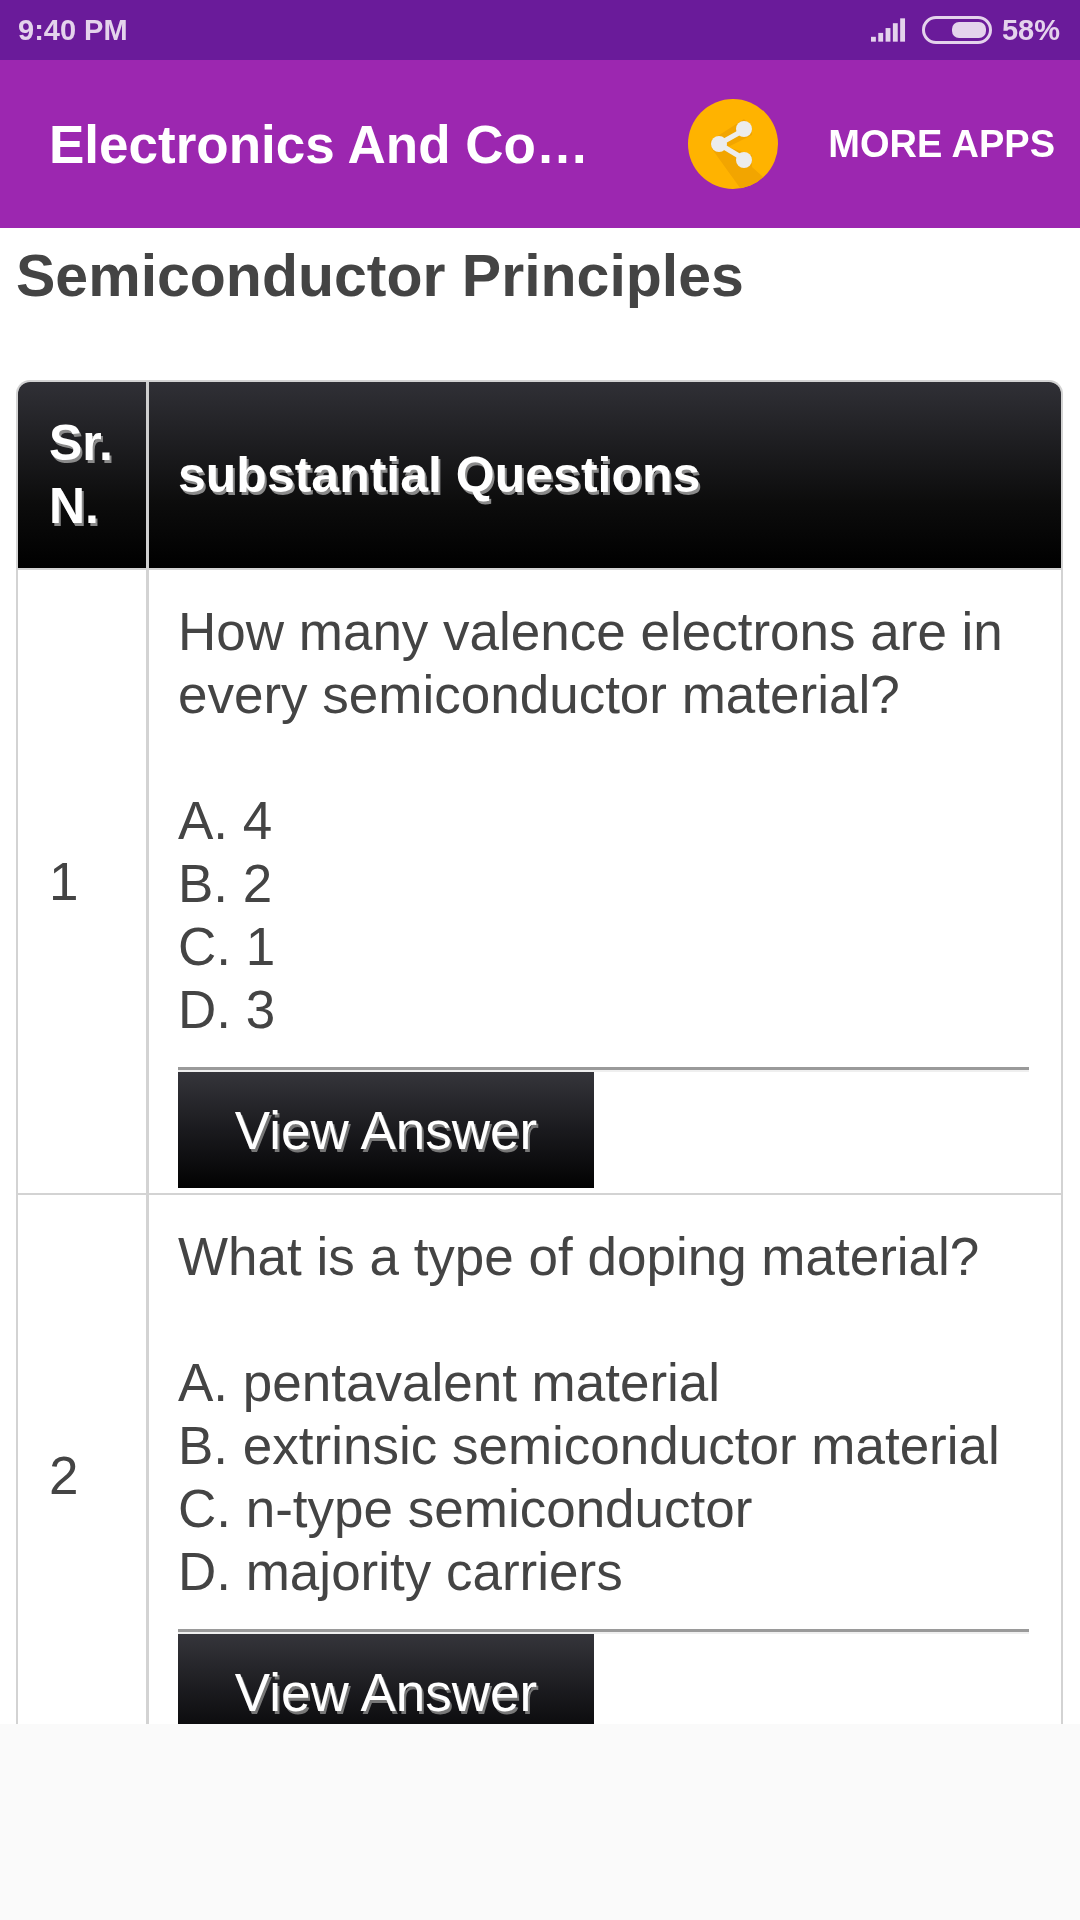 The image size is (1080, 1920). What do you see at coordinates (64, 1475) in the screenshot?
I see `row-number: 2` at bounding box center [64, 1475].